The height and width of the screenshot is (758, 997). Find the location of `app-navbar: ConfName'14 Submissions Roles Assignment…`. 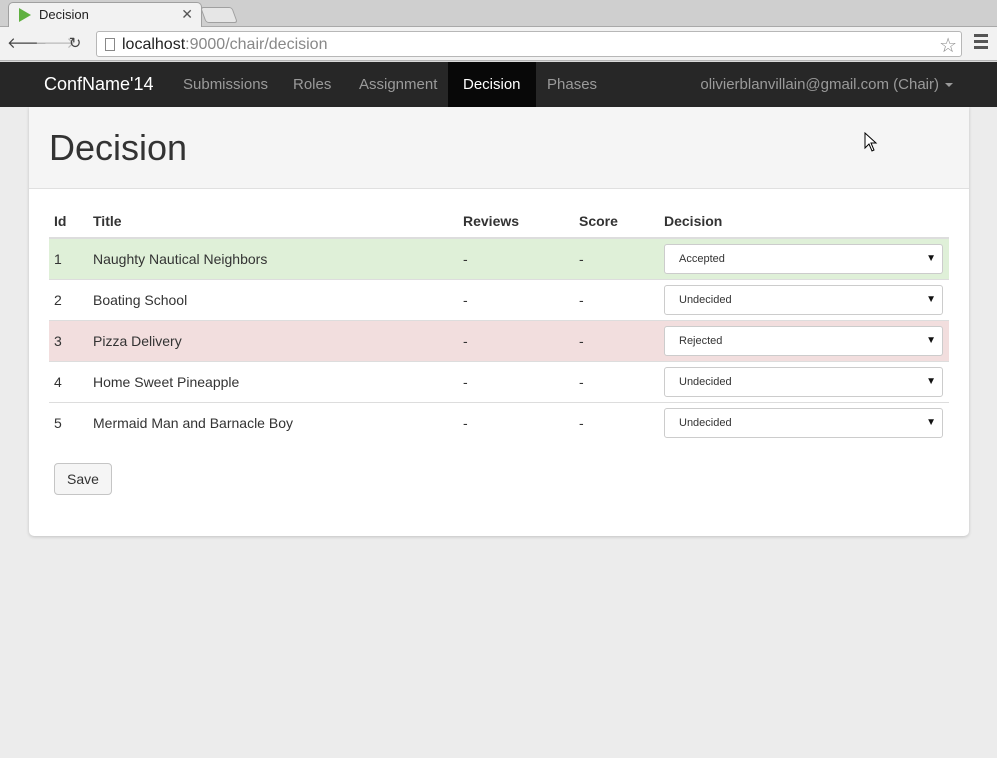

app-navbar: ConfName'14 Submissions Roles Assignment… is located at coordinates (498, 84).